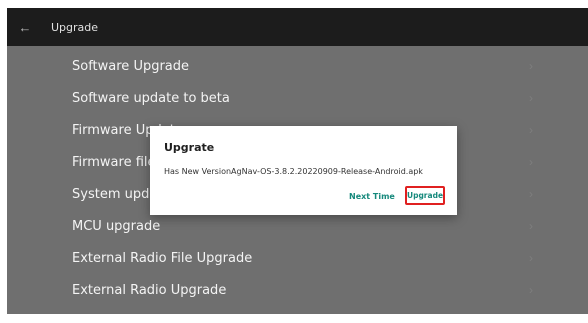 This screenshot has height=323, width=588. Describe the element at coordinates (297, 27) in the screenshot. I see `app-bar: ← Upgrade` at that location.